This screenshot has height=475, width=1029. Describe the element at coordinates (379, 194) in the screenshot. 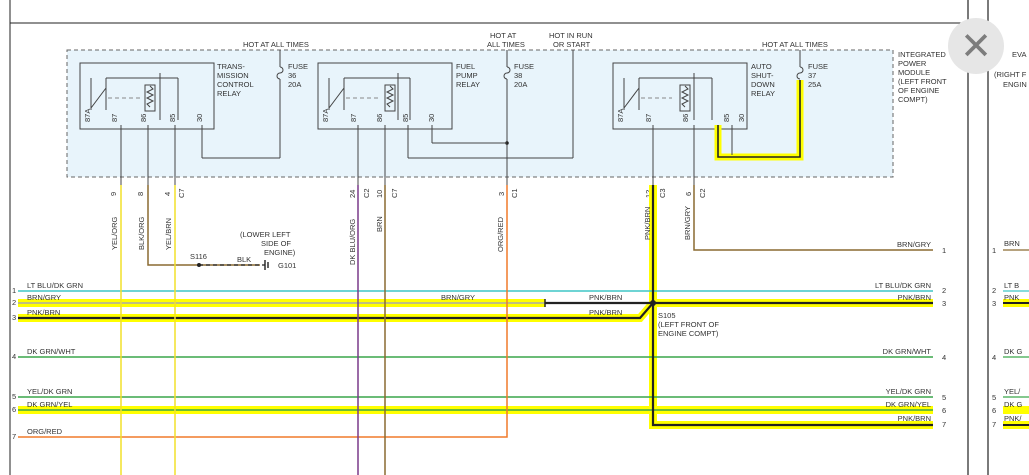

I see `svg-text: 10` at that location.